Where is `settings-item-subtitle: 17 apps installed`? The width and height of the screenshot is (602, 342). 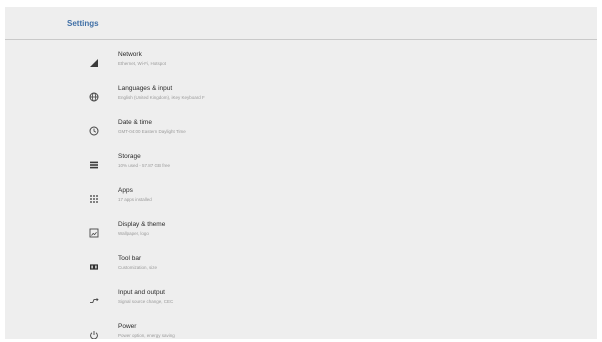
settings-item-subtitle: 17 apps installed is located at coordinates (135, 199).